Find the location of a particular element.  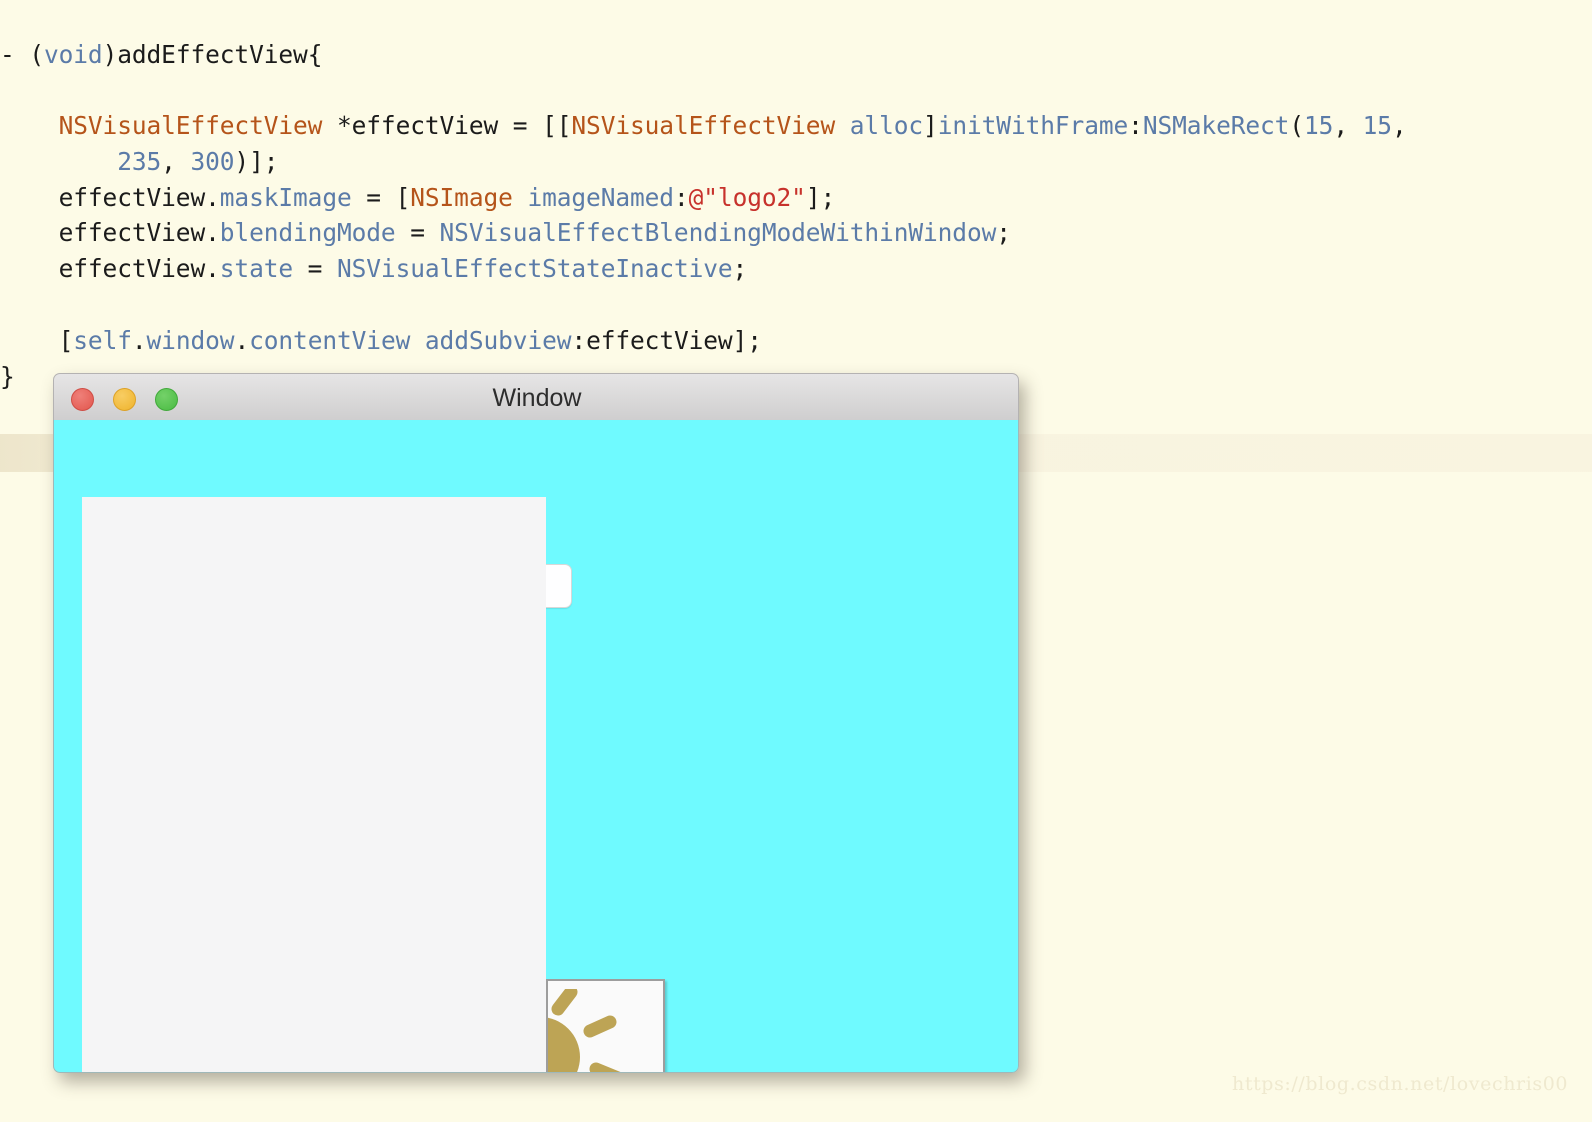

code-token: - is located at coordinates (15, 54).